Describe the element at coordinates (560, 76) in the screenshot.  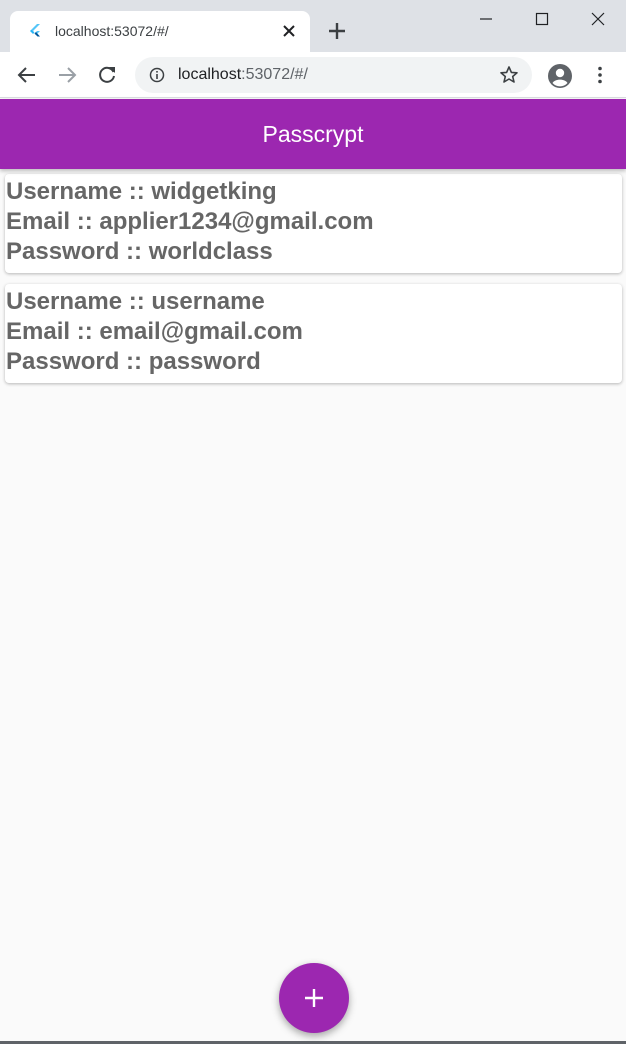
I see `profile-avatar-icon` at that location.